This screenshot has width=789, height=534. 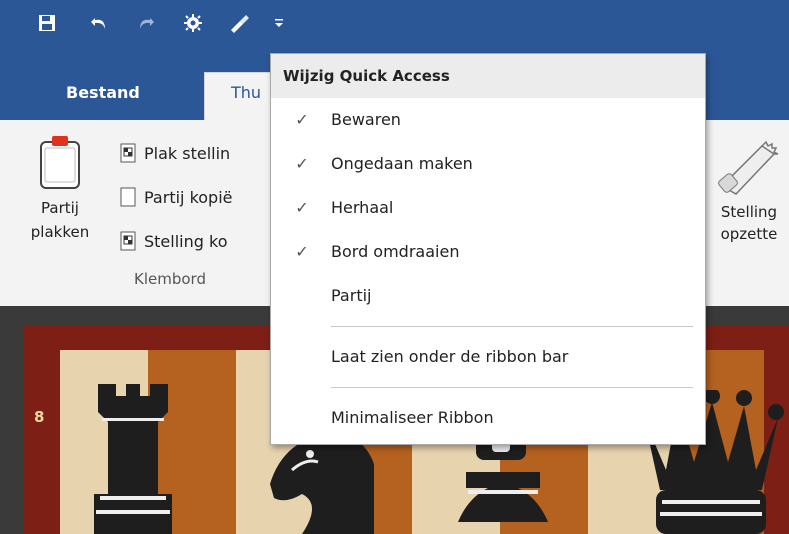 I want to click on setup-position-button: Stelling opzette, so click(x=746, y=190).